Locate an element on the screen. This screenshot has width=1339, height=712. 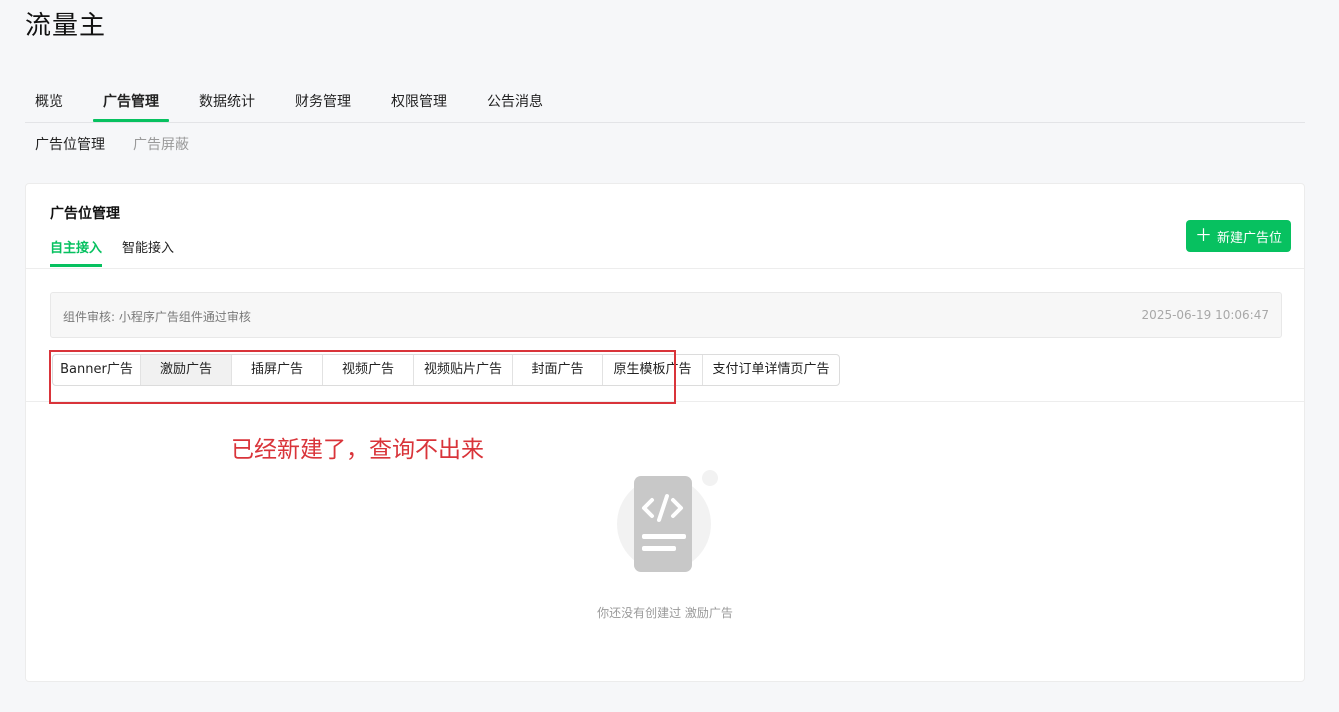
tab-overview: 概览 is located at coordinates (49, 101).